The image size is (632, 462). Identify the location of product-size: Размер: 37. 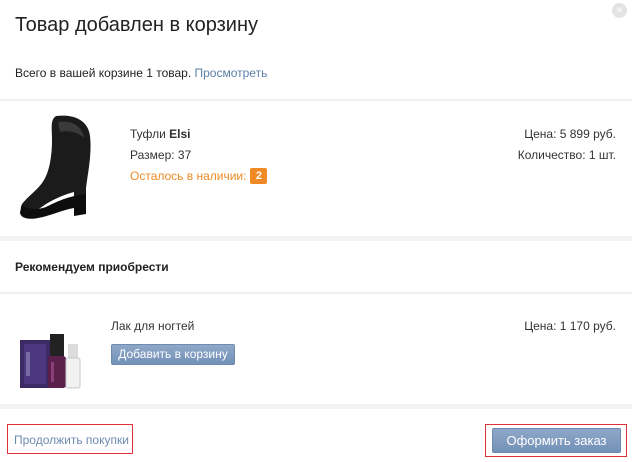
(161, 155).